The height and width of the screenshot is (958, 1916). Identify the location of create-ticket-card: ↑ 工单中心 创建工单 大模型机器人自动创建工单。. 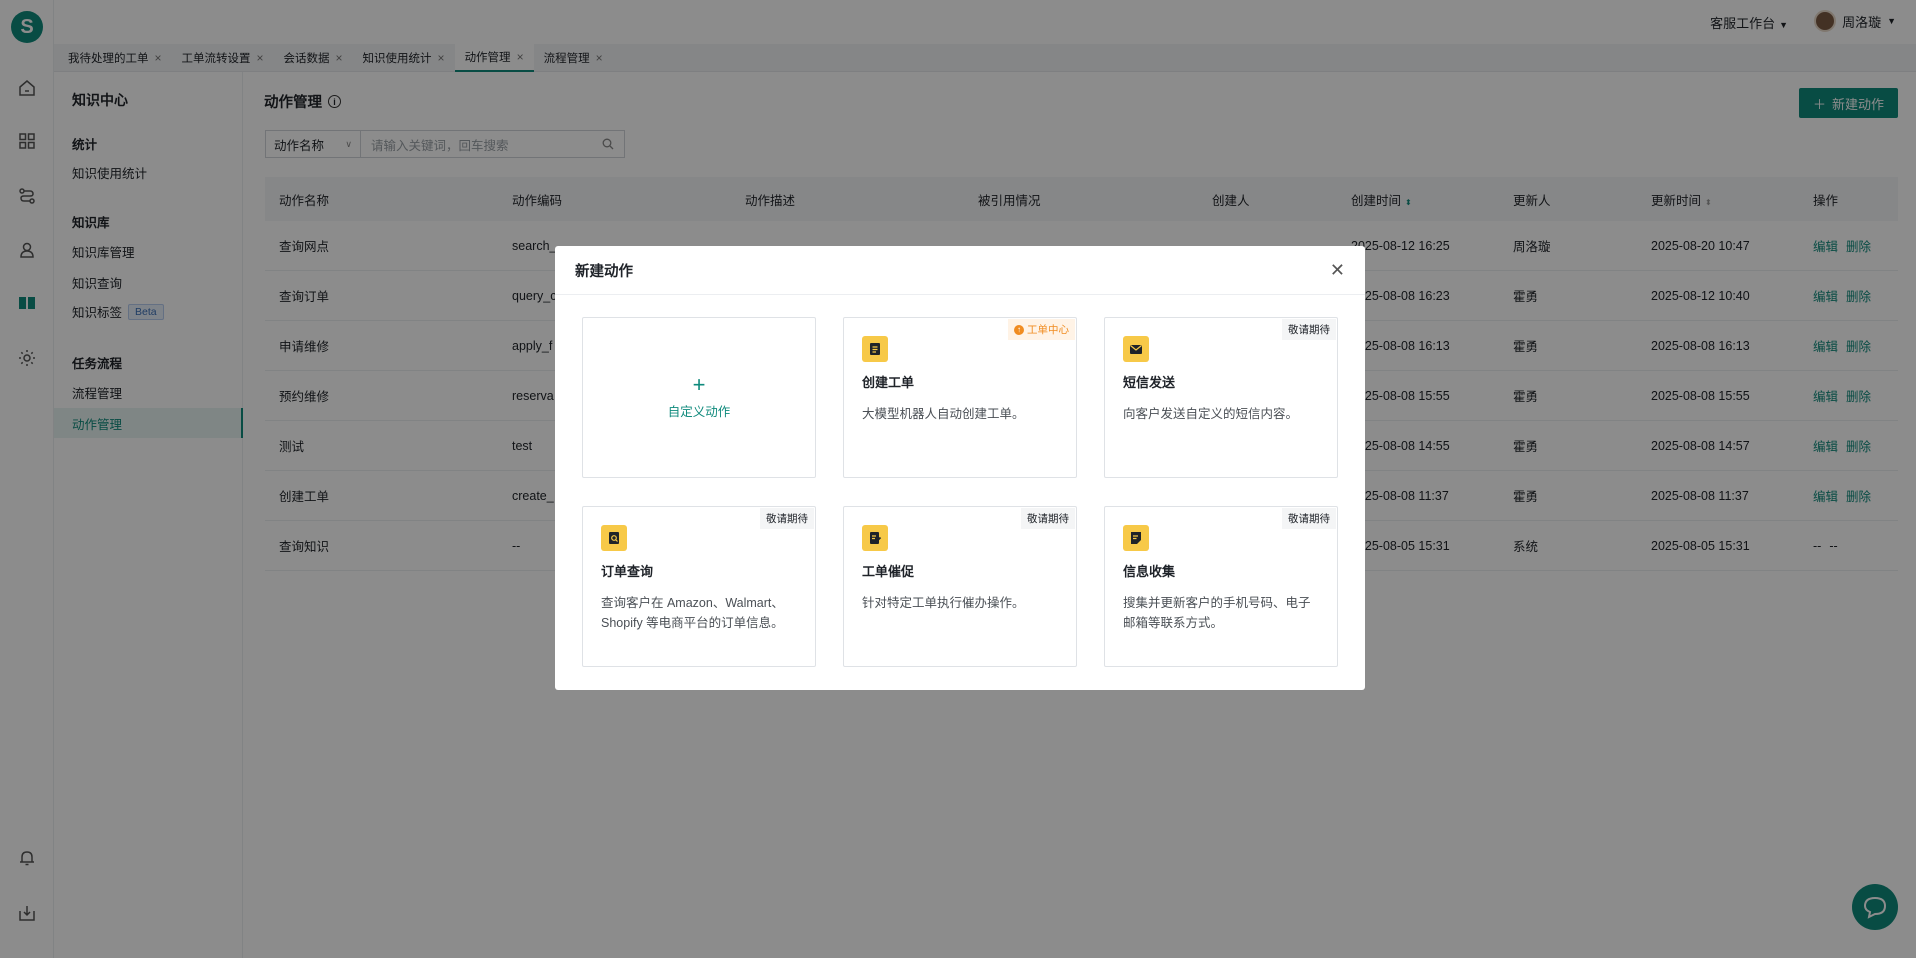
(960, 397).